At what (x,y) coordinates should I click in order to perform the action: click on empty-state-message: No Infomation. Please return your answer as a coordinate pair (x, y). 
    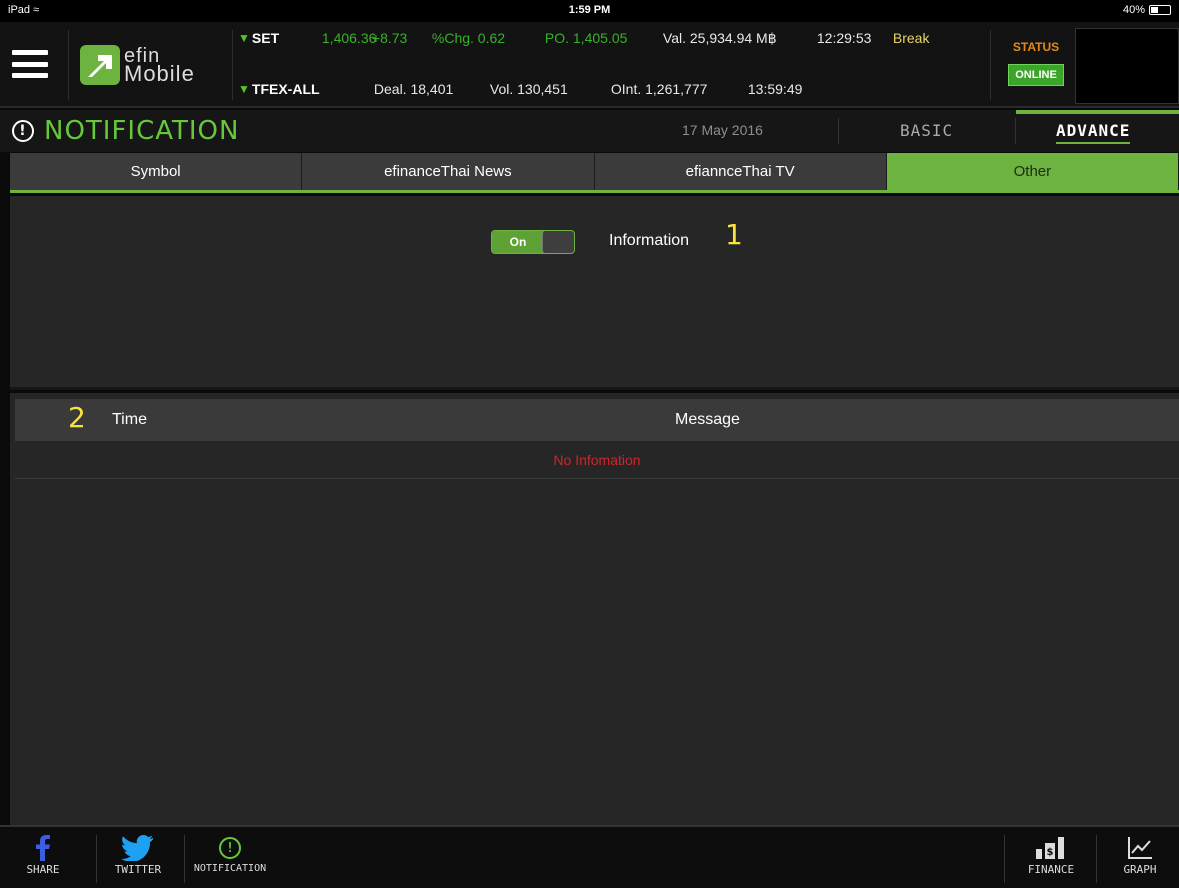
    Looking at the image, I should click on (597, 461).